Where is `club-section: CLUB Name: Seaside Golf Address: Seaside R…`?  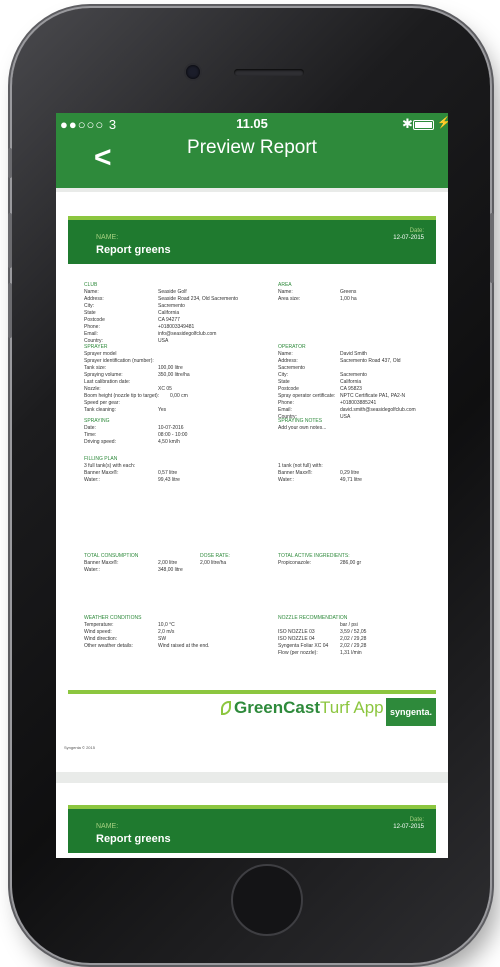
club-section: CLUB Name: Seaside Golf Address: Seaside R… is located at coordinates (169, 313).